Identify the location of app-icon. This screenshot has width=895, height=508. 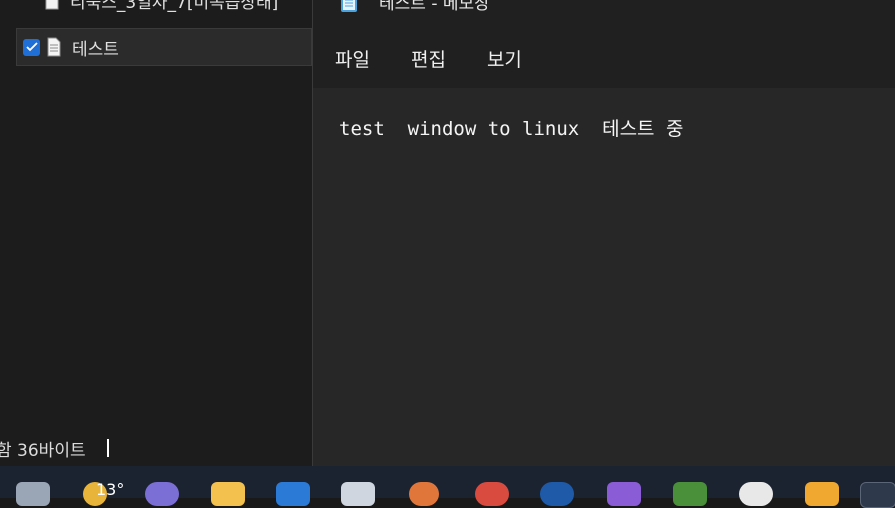
(877, 495).